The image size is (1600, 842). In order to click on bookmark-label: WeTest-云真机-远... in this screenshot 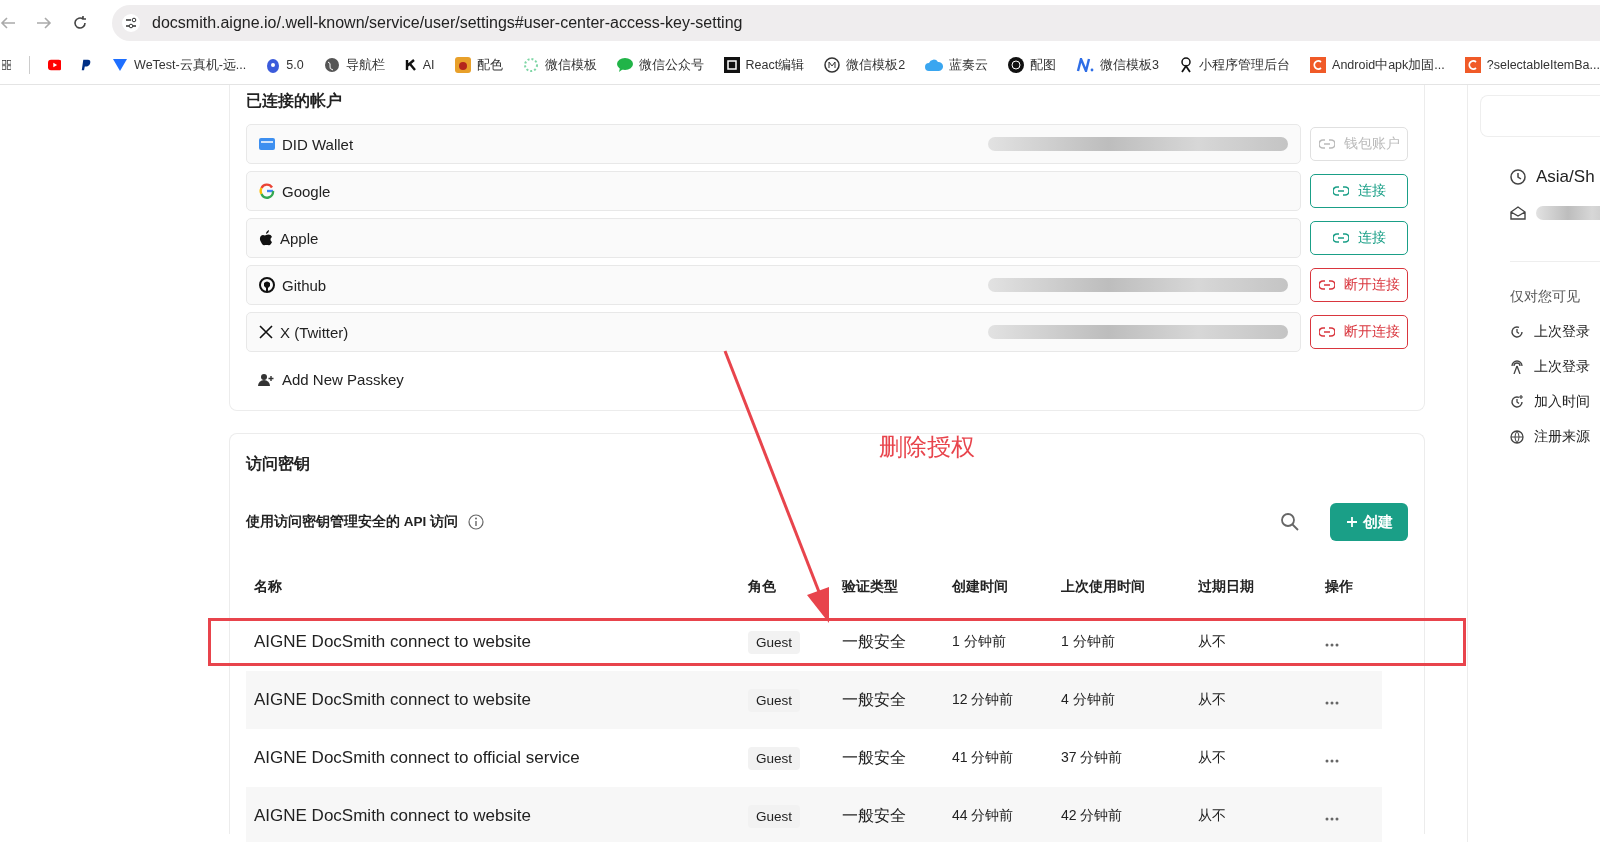, I will do `click(190, 65)`.